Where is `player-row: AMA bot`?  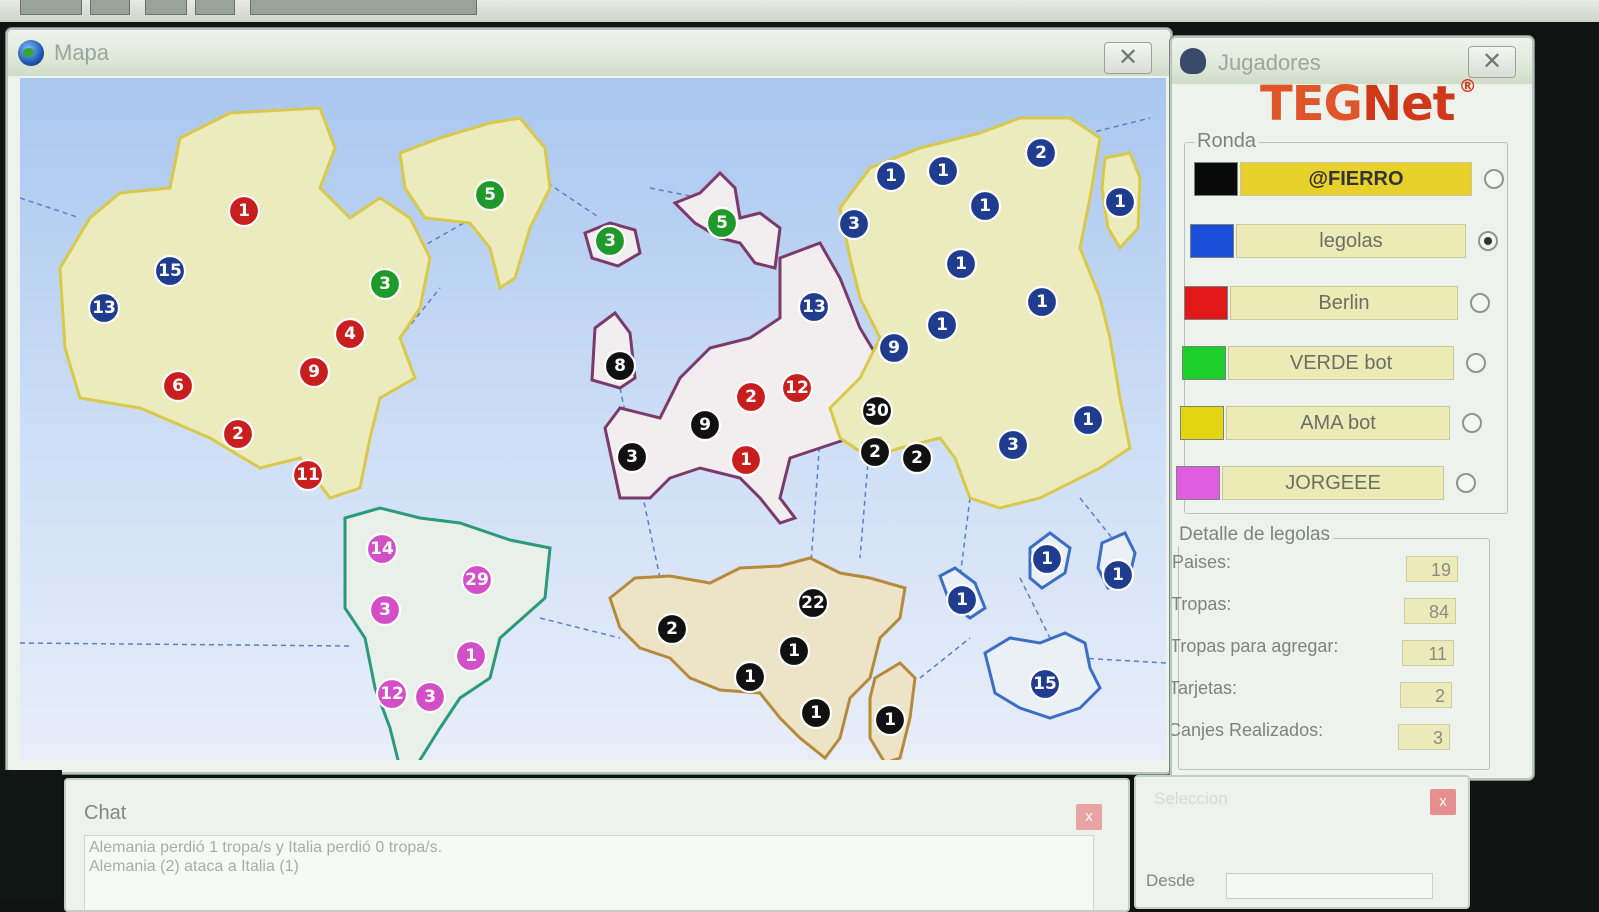 player-row: AMA bot is located at coordinates (1335, 423).